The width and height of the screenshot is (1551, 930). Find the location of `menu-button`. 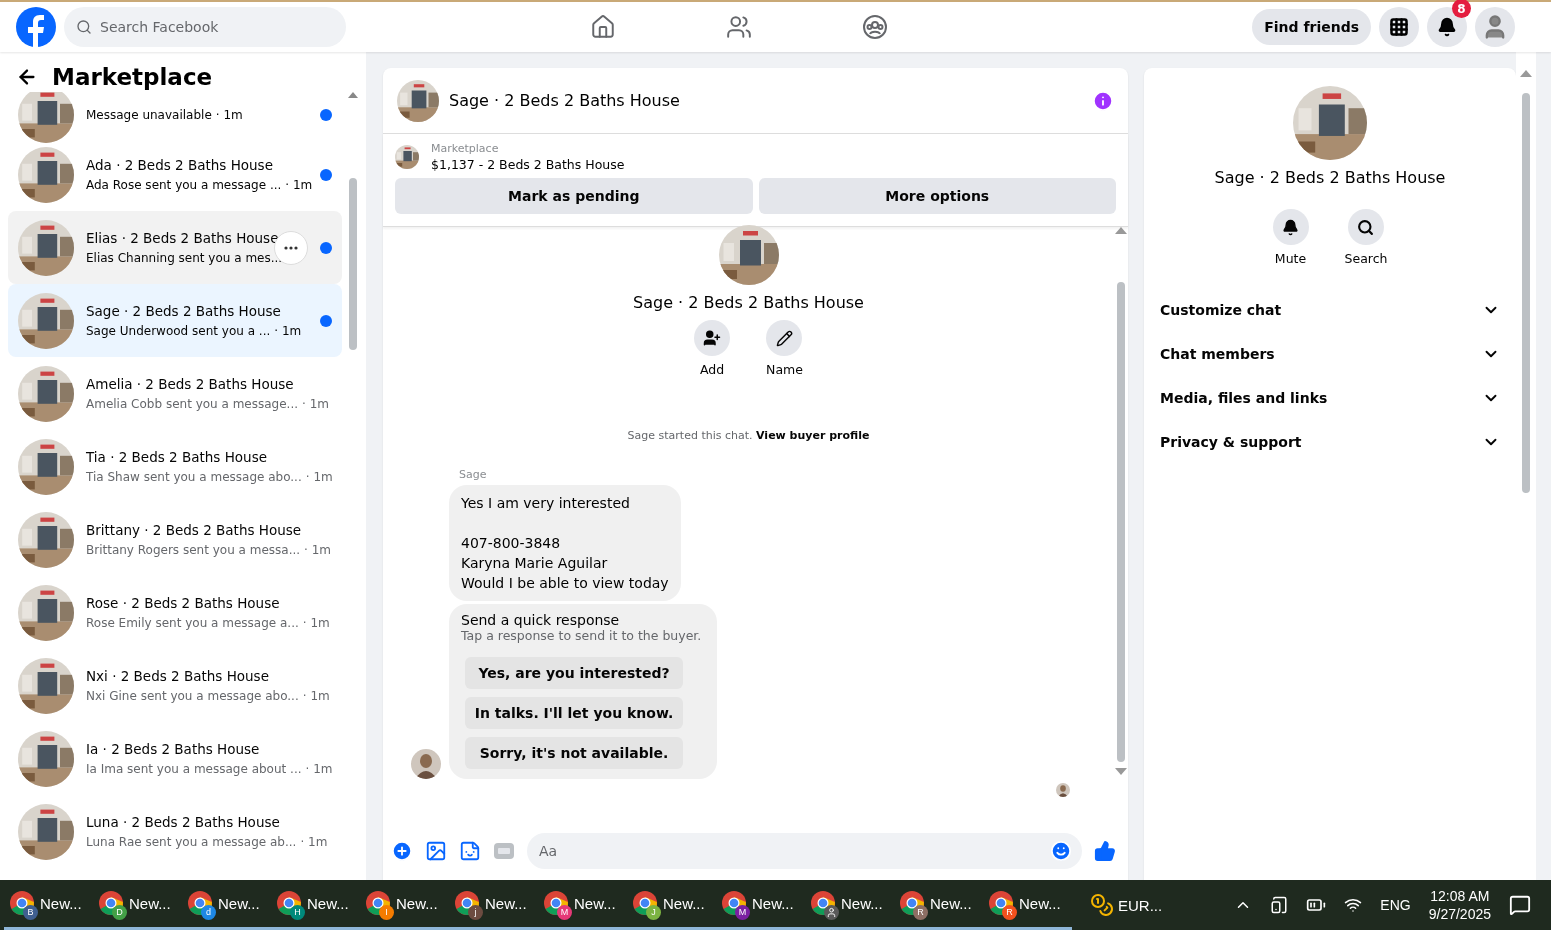

menu-button is located at coordinates (1399, 27).